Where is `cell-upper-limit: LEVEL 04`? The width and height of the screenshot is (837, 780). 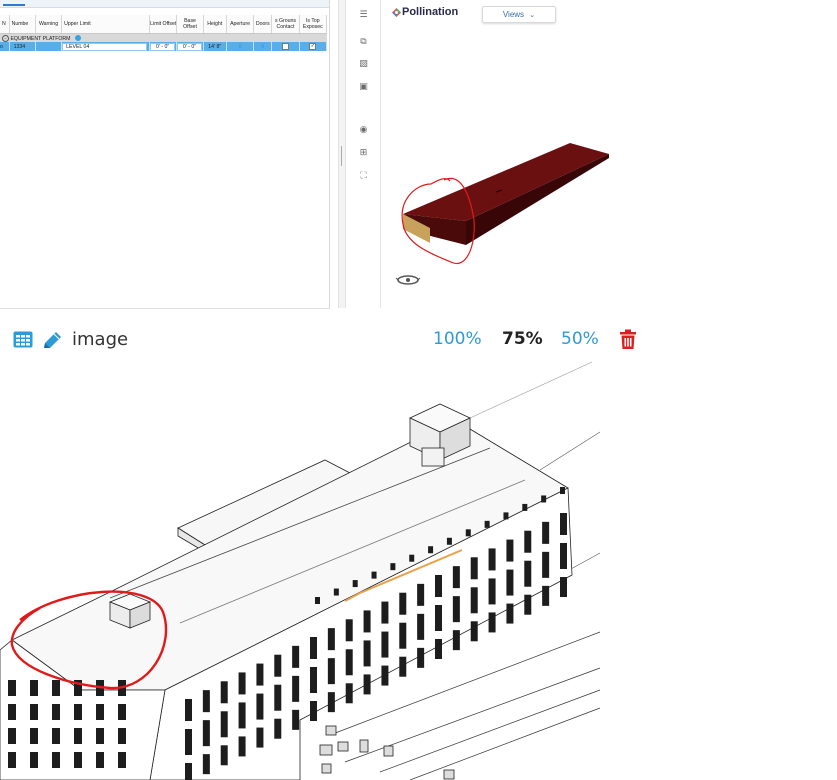
cell-upper-limit: LEVEL 04 is located at coordinates (106, 46).